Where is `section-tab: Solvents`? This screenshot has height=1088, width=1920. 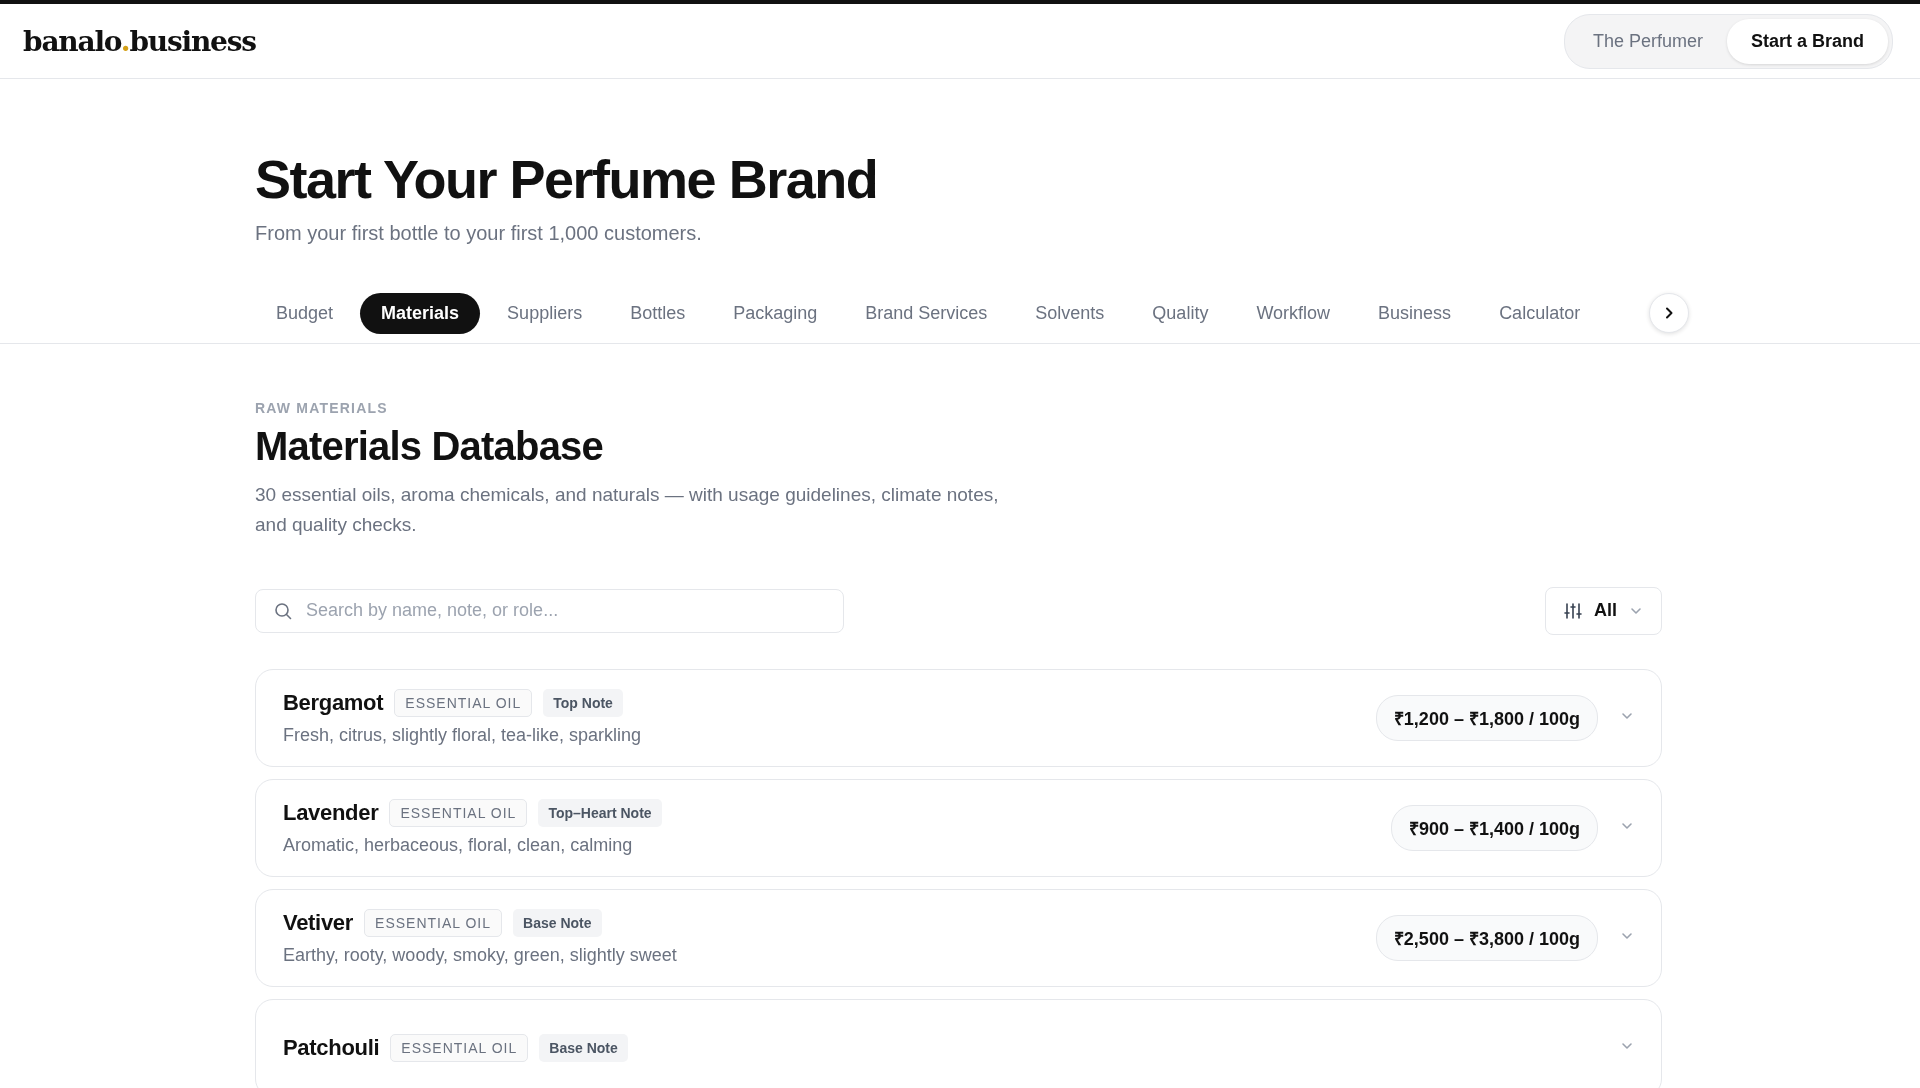
section-tab: Solvents is located at coordinates (1070, 313).